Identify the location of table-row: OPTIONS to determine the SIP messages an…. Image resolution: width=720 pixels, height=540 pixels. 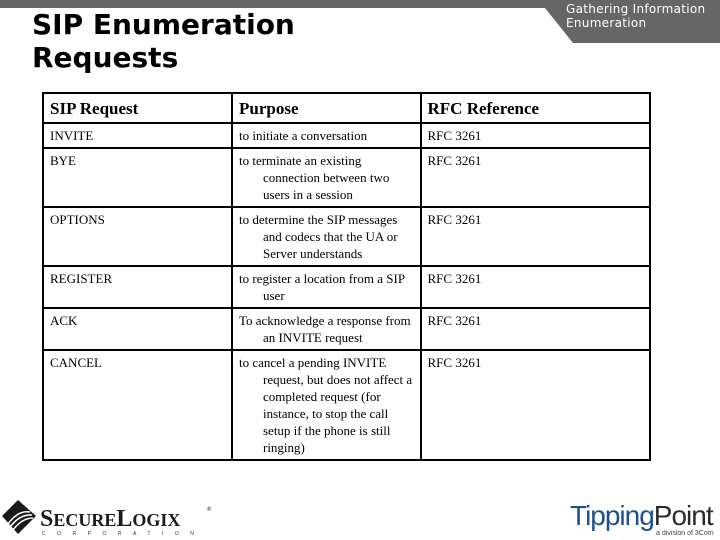
(347, 236).